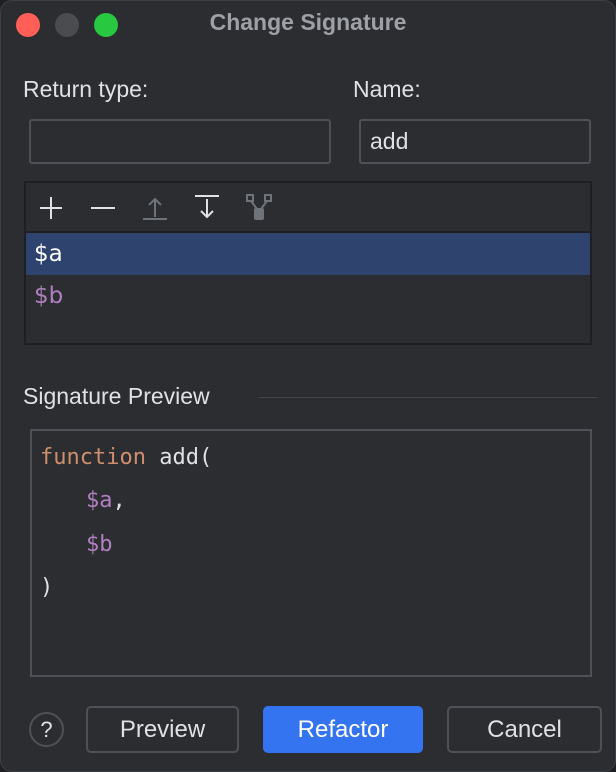  What do you see at coordinates (308, 296) in the screenshot?
I see `parameter-row: $b` at bounding box center [308, 296].